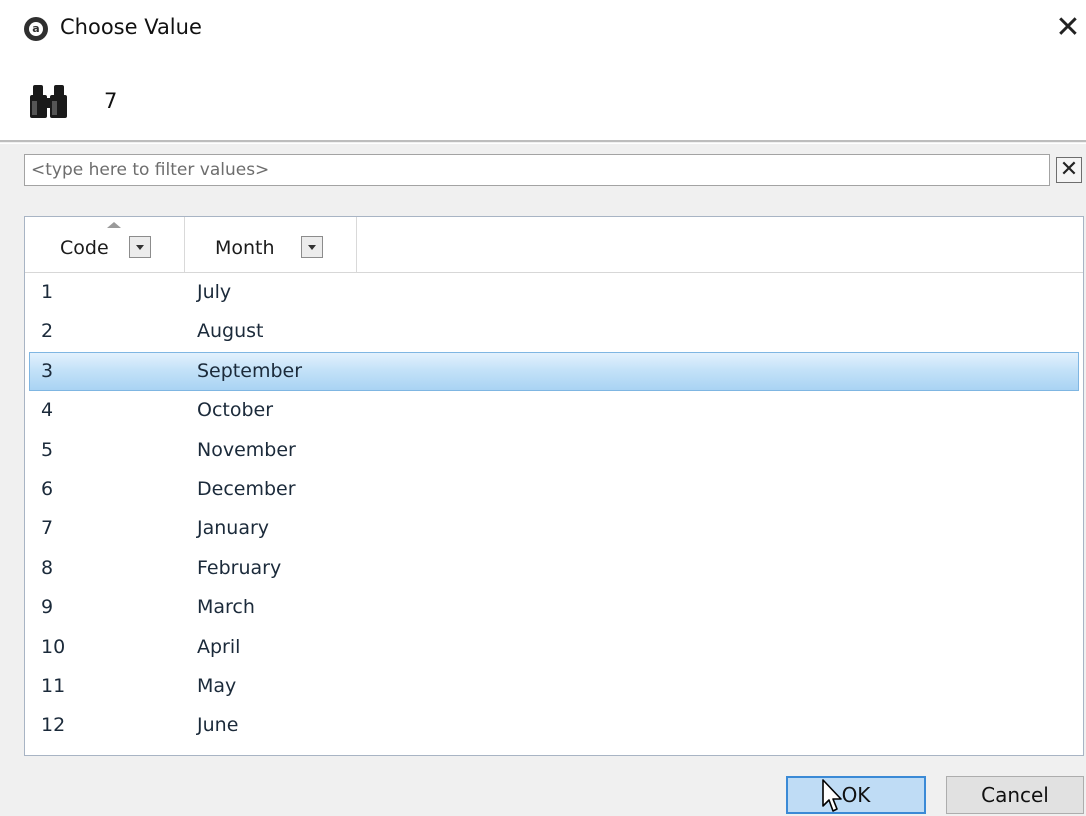 This screenshot has height=816, width=1086. What do you see at coordinates (226, 607) in the screenshot?
I see `cell-month: March` at bounding box center [226, 607].